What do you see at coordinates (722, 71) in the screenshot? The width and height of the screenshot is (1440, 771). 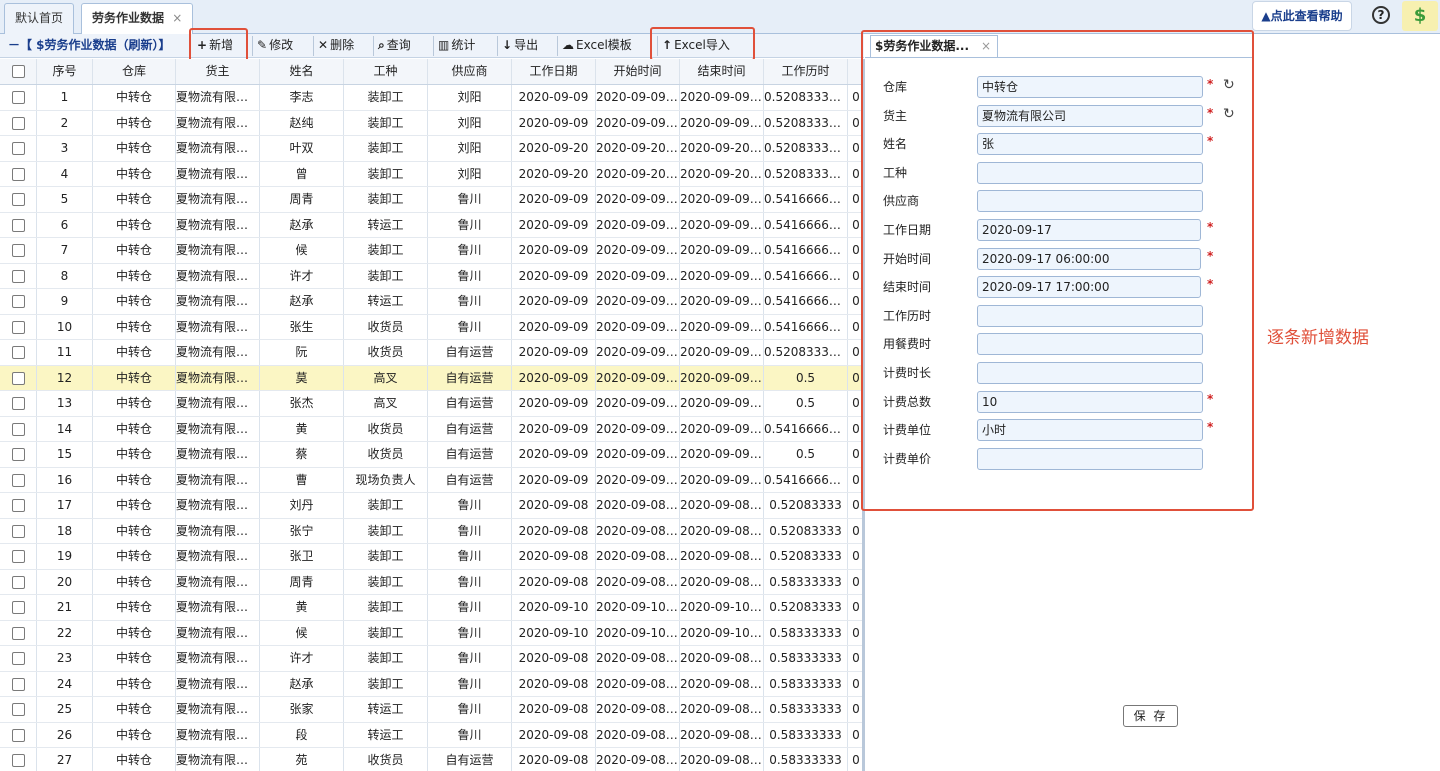 I see `header-cell: 结束时间` at bounding box center [722, 71].